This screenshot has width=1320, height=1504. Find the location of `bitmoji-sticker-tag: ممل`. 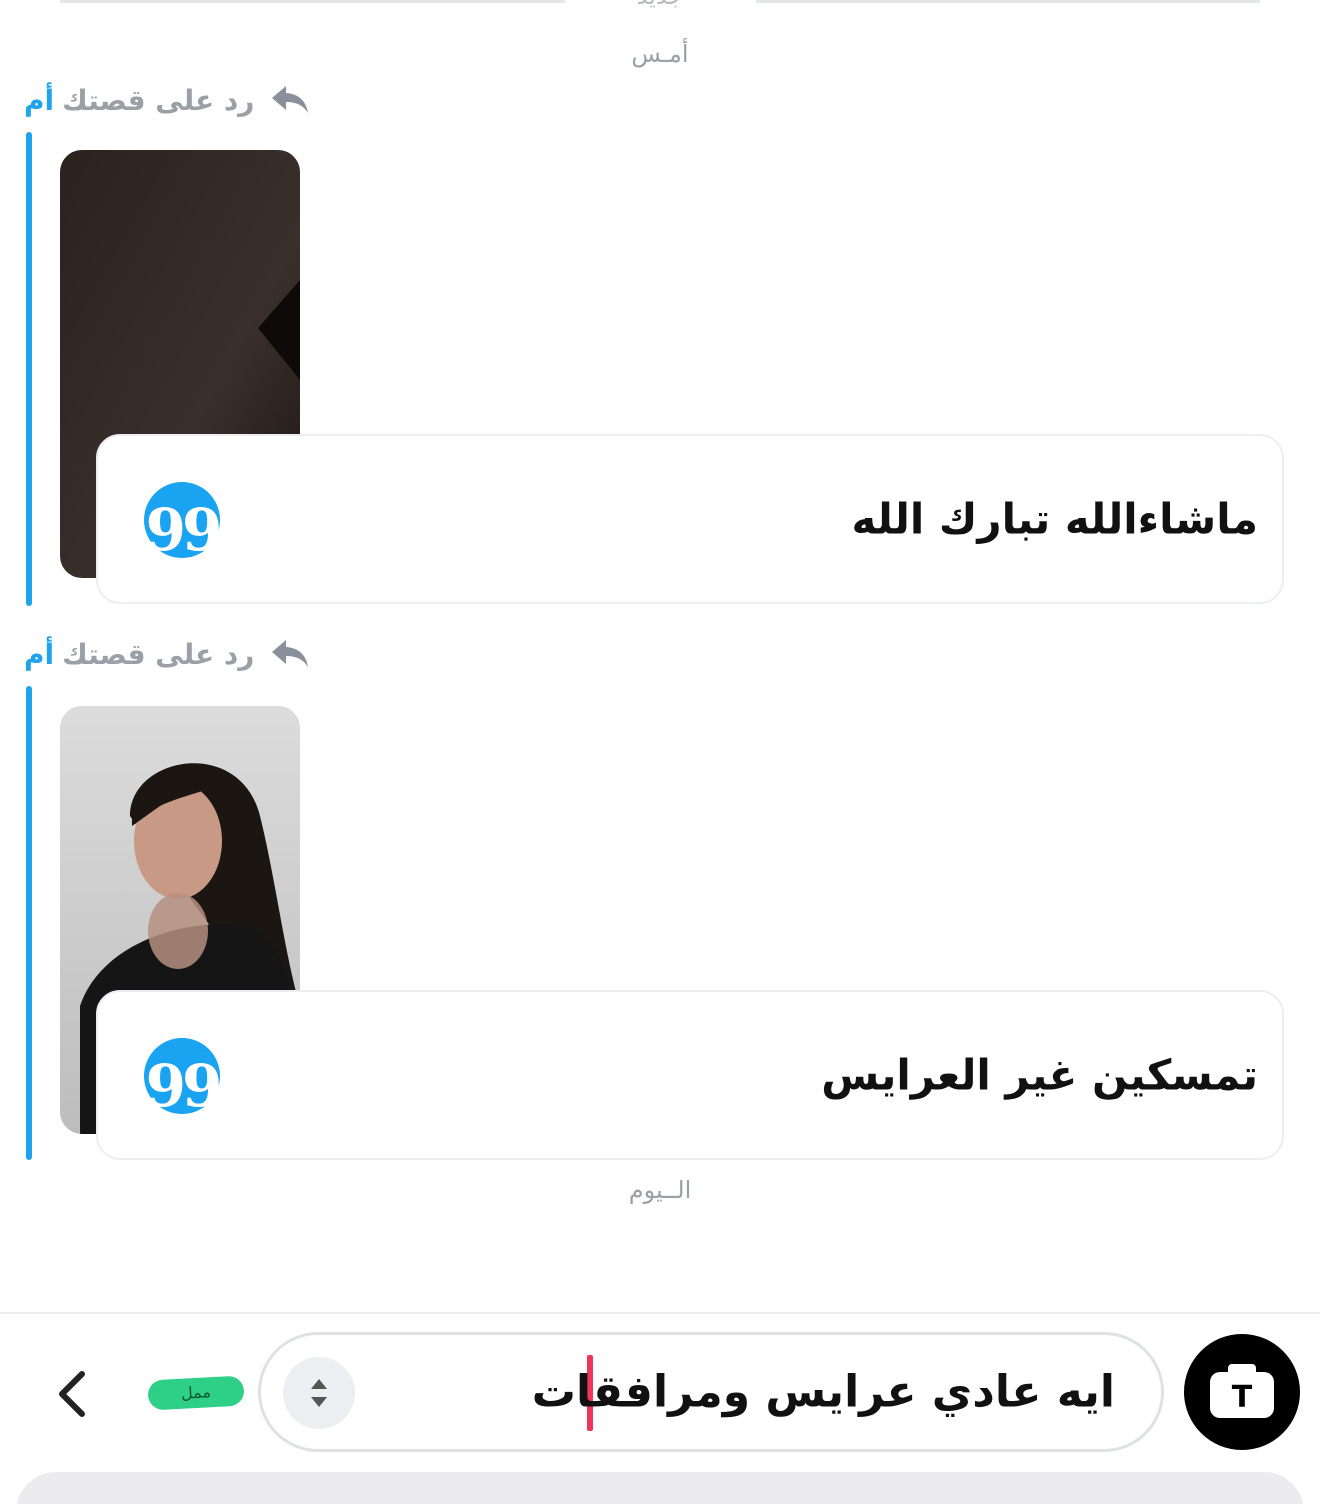

bitmoji-sticker-tag: ممل is located at coordinates (196, 1393).